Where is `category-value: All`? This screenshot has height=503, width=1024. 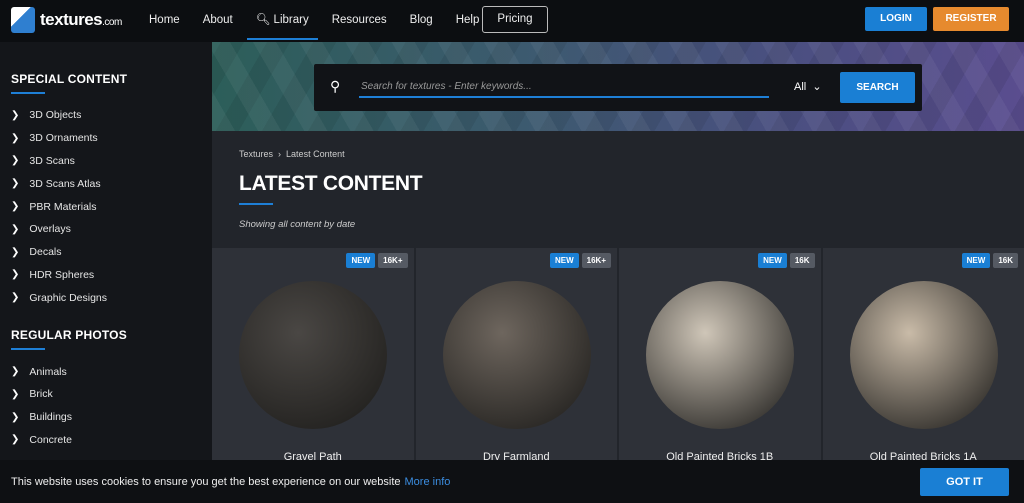 category-value: All is located at coordinates (800, 87).